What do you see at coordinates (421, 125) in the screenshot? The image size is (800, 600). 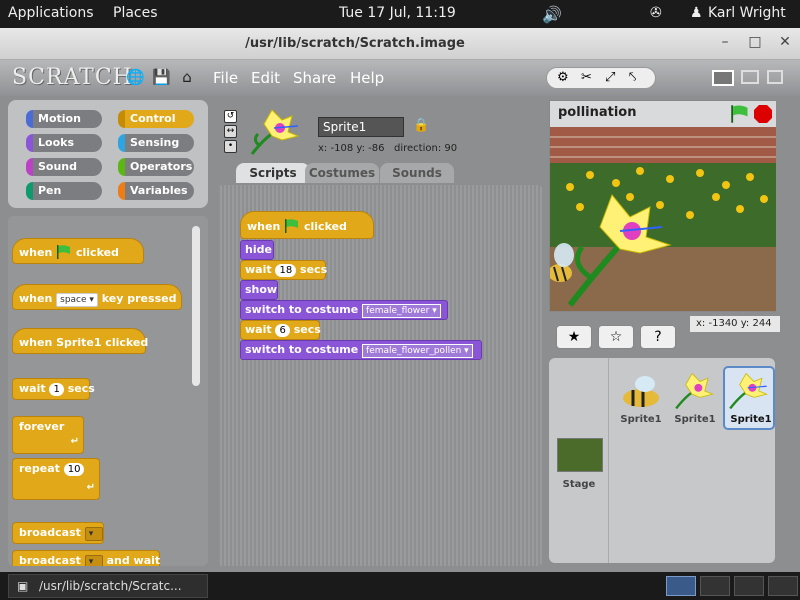 I see `lock-icon: 🔒` at bounding box center [421, 125].